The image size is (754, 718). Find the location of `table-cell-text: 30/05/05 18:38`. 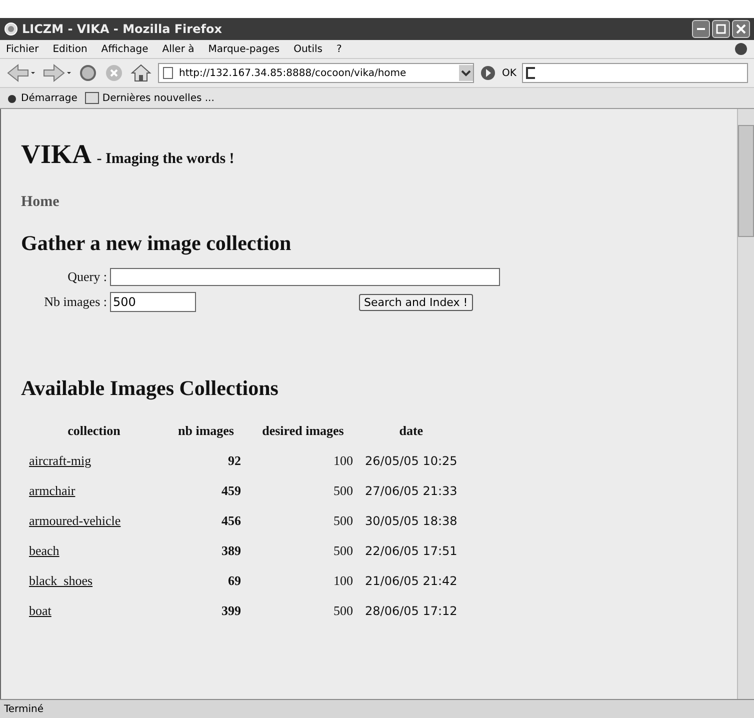

table-cell-text: 30/05/05 18:38 is located at coordinates (411, 521).